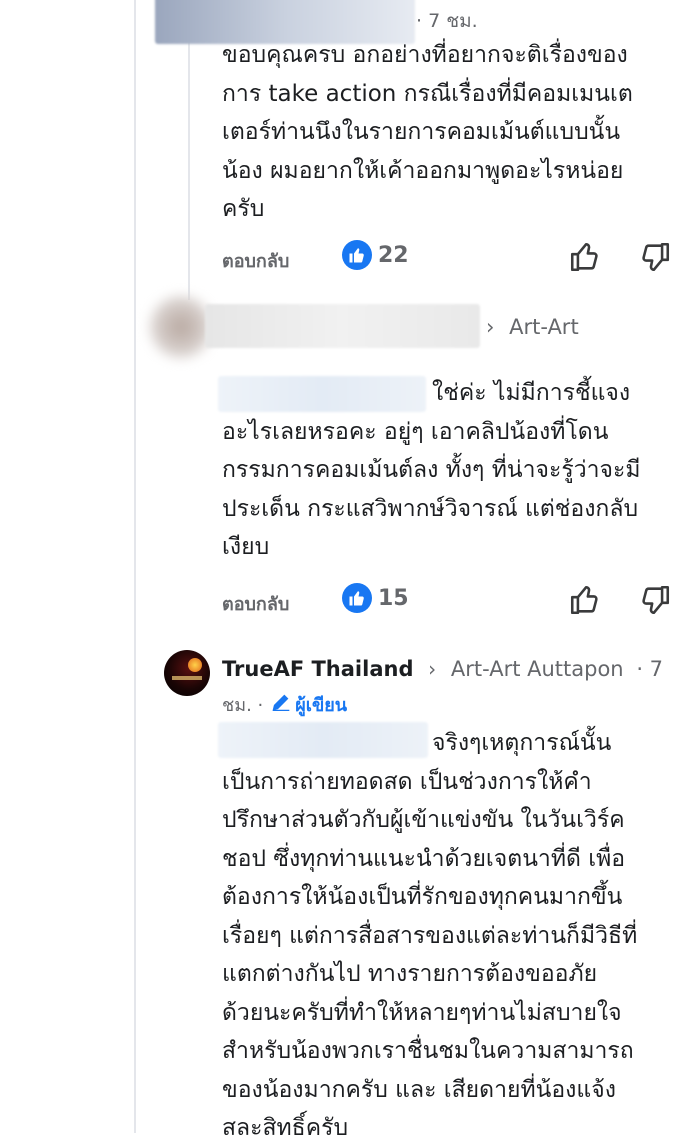 The image size is (700, 1148). Describe the element at coordinates (447, 21) in the screenshot. I see `comment-time: · 7 ชม.` at that location.